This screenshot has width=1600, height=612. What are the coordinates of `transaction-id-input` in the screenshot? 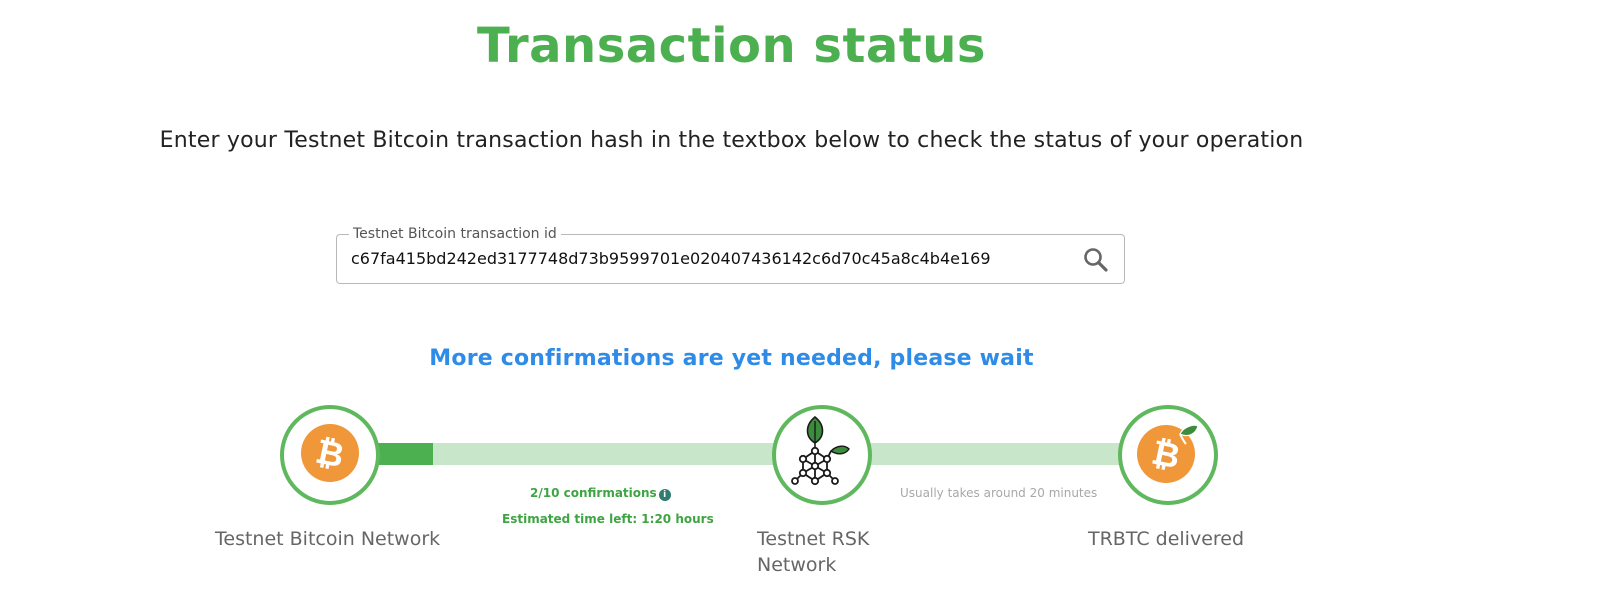 It's located at (711, 258).